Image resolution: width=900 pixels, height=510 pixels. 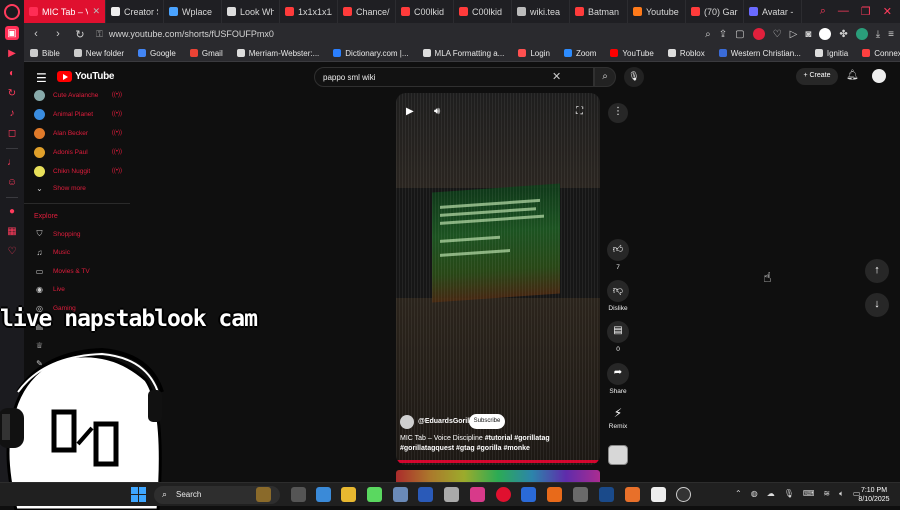 I want to click on channel-name: @EduardsGorilla, so click(x=446, y=421).